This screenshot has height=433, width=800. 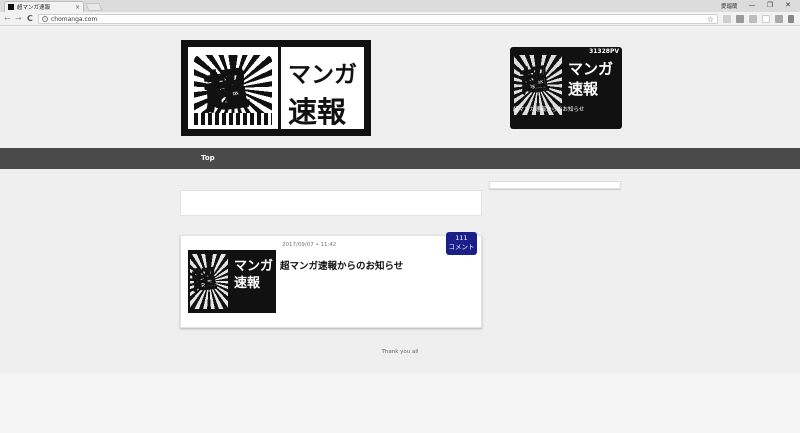 I want to click on info-icon: i, so click(x=45, y=19).